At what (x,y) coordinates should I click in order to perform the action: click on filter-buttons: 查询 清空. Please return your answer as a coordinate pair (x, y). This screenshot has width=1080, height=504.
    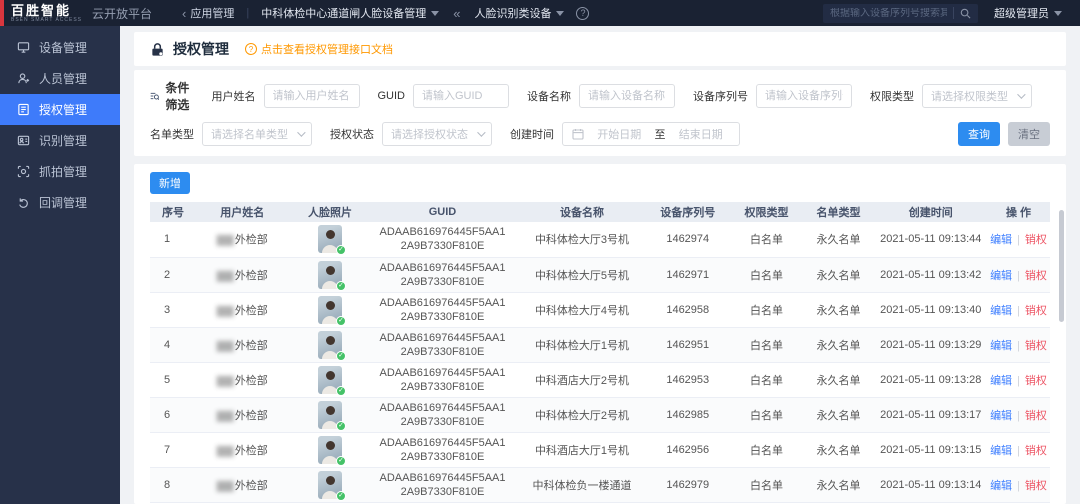
    Looking at the image, I should click on (1004, 134).